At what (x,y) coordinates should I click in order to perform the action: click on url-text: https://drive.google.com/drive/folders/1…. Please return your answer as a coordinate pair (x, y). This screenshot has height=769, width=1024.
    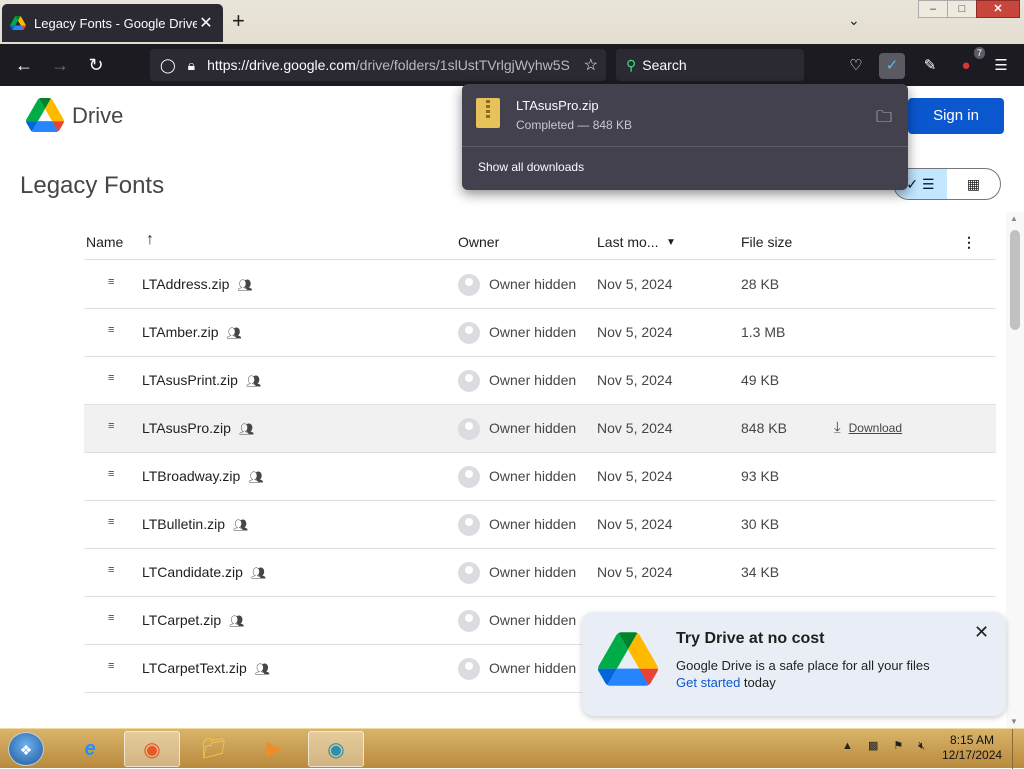
    Looking at the image, I should click on (390, 65).